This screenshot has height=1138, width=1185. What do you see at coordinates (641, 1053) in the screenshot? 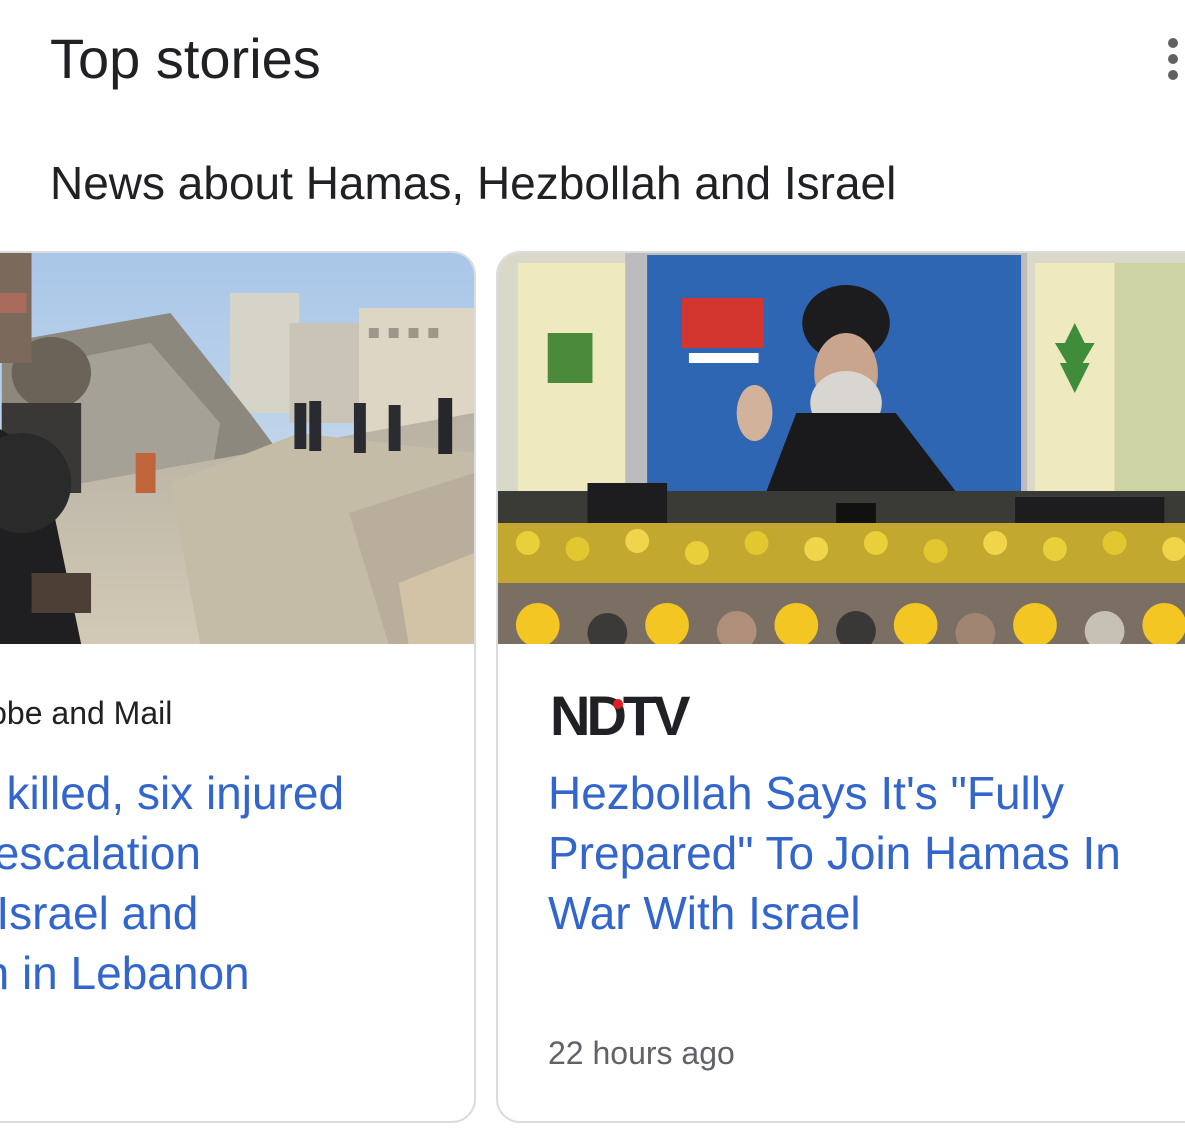
I see `article-timestamp: 22 hours ago` at bounding box center [641, 1053].